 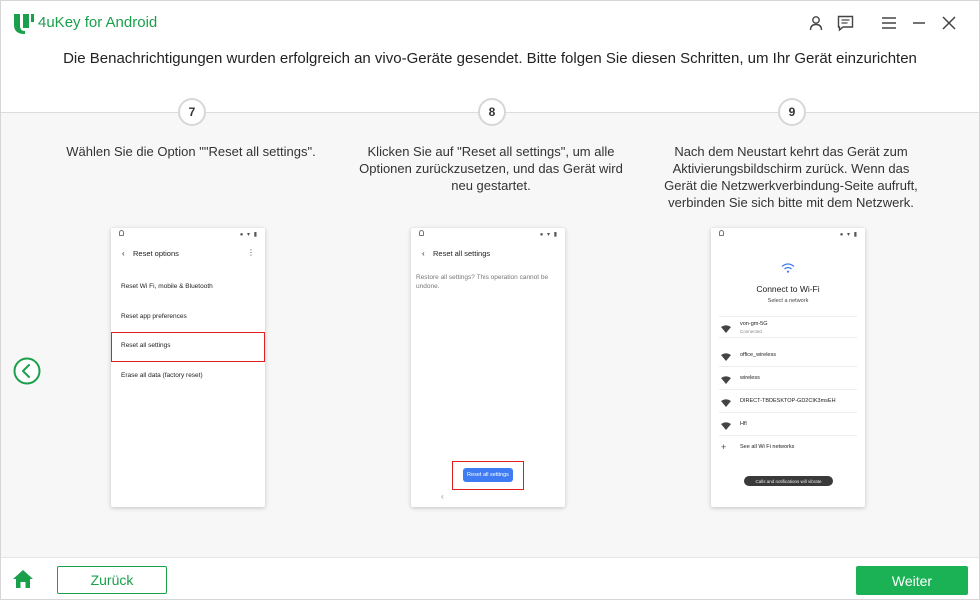 I want to click on network-name: DIRECT-TBDESKTOP-GD2CIK3msEH, so click(x=788, y=401).